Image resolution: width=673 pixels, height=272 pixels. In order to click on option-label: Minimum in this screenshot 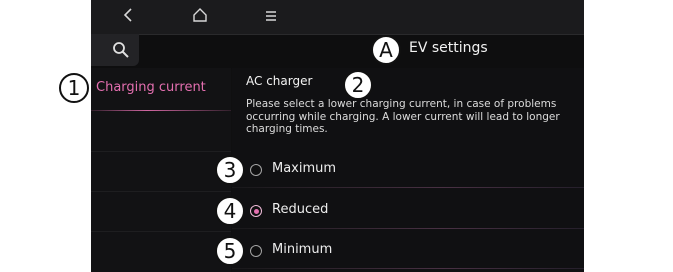, I will do `click(302, 249)`.